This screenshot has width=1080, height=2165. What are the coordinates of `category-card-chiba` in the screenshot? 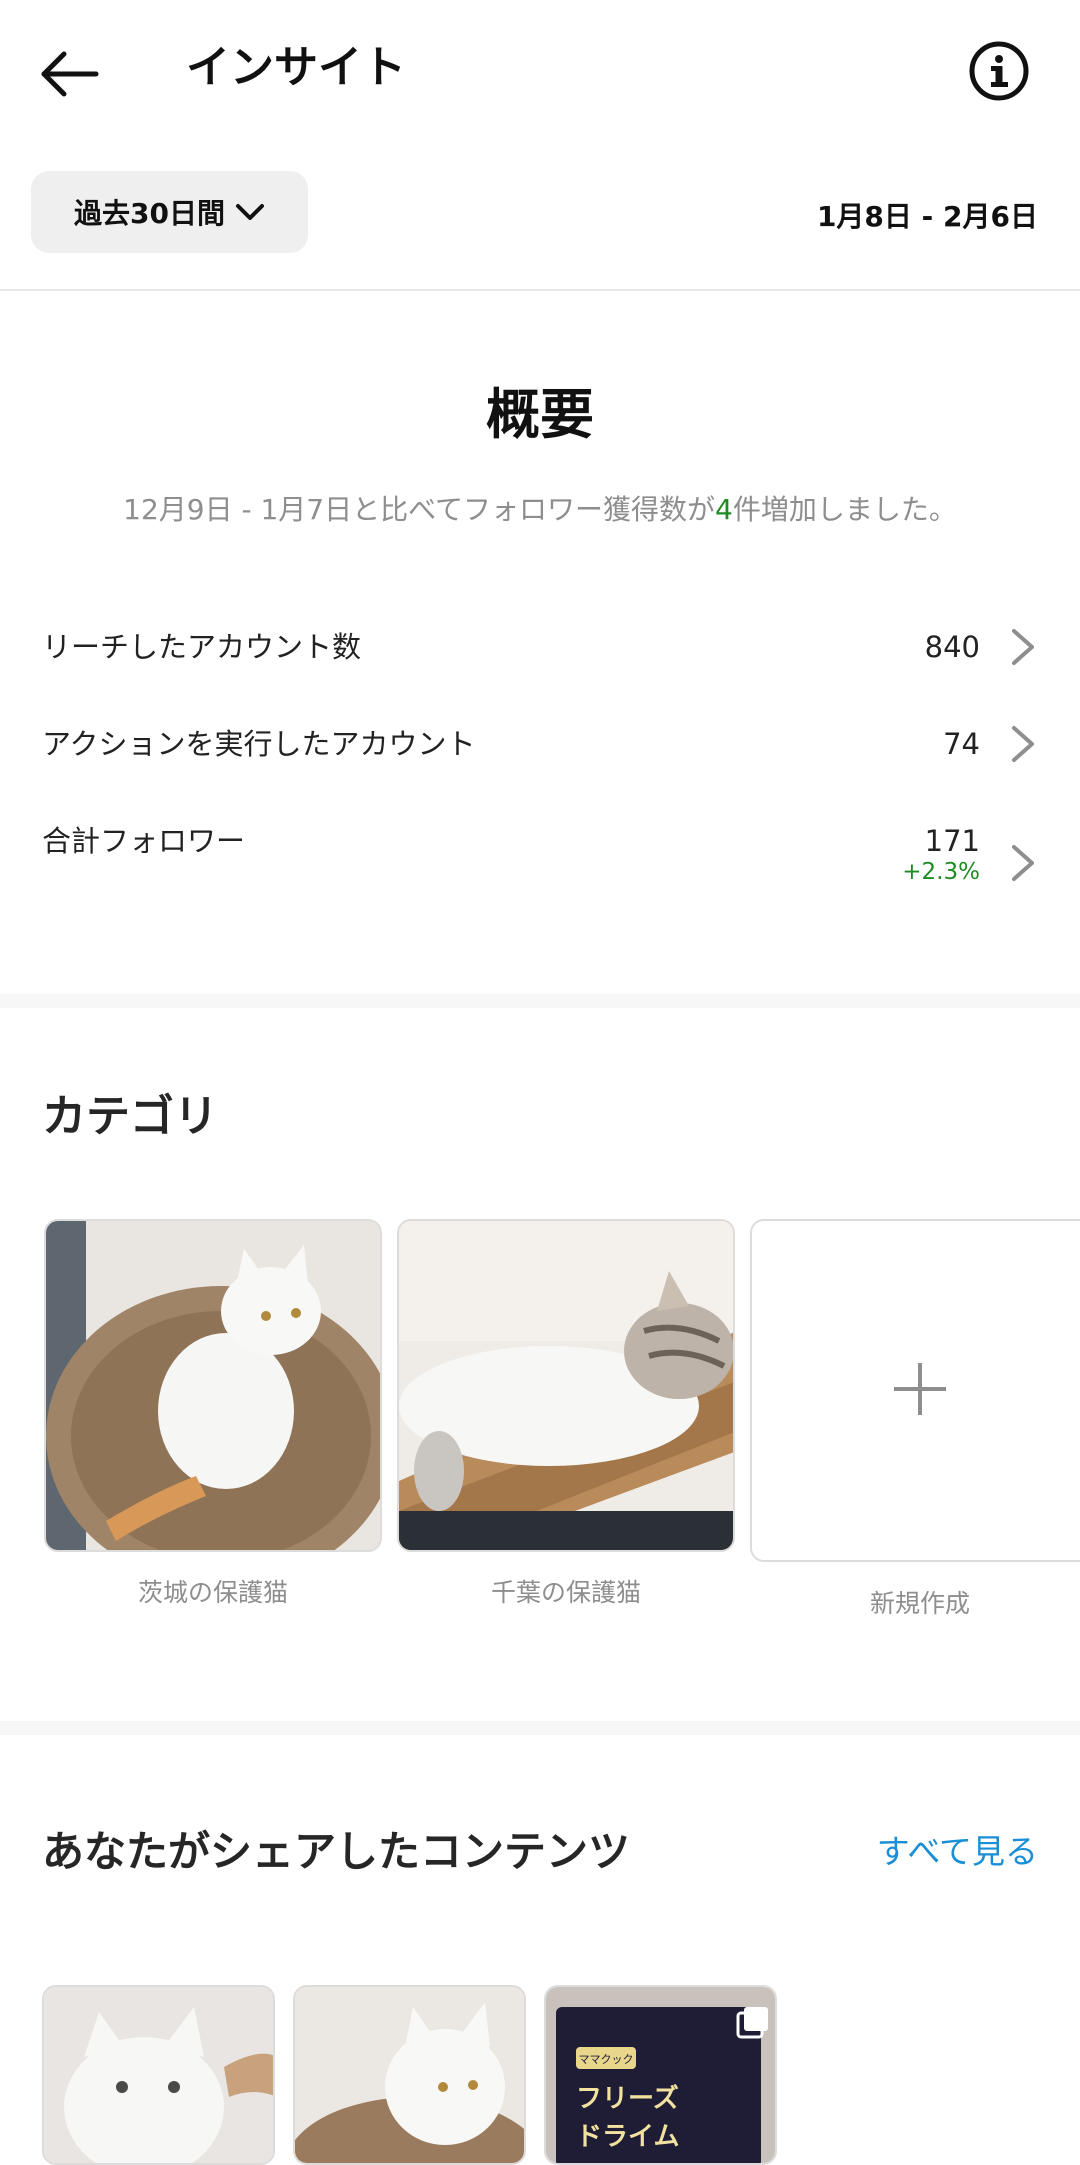 It's located at (566, 1385).